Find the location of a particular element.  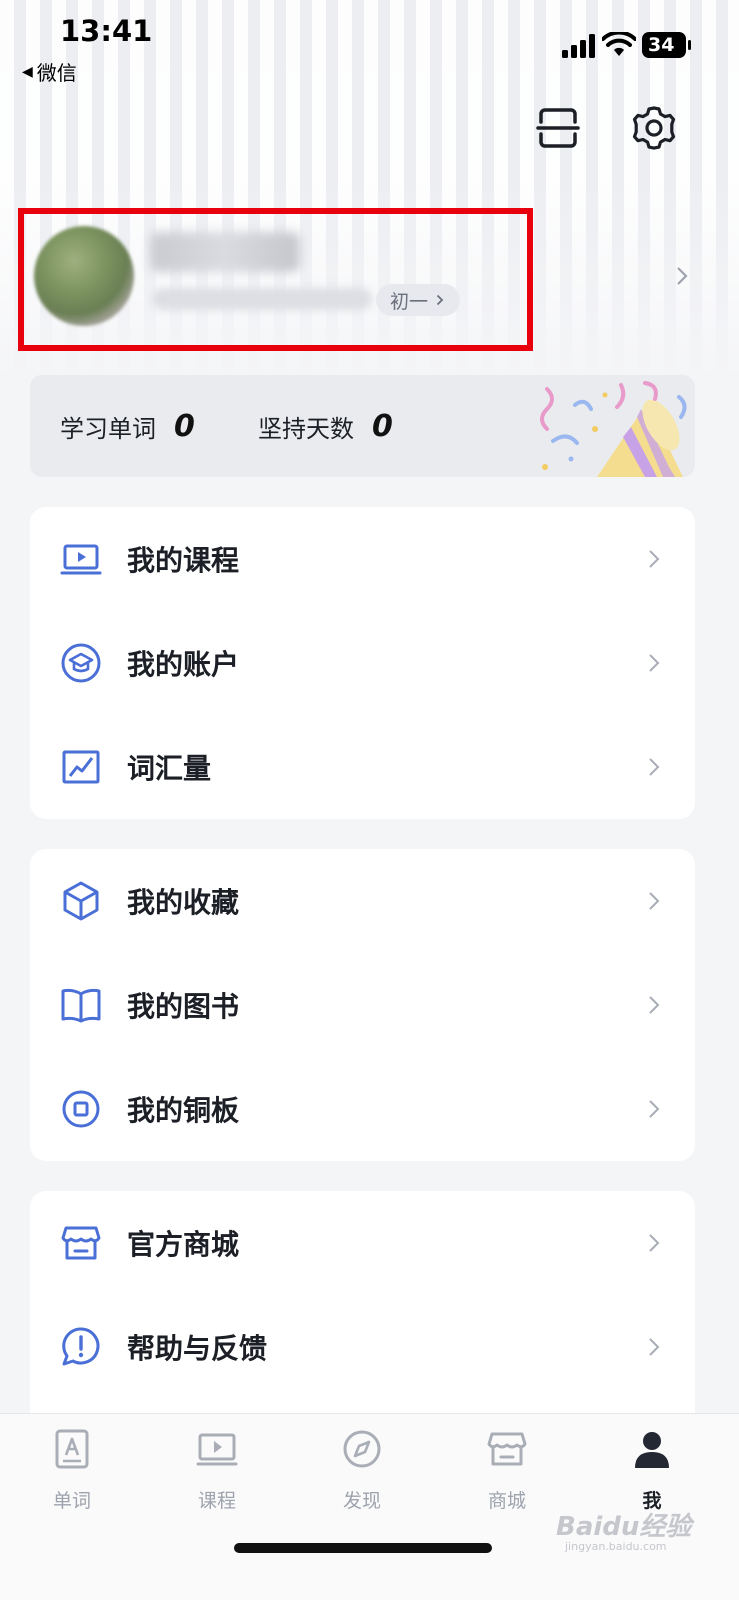

back-to-wechat: ◀ 微信 is located at coordinates (49, 71).